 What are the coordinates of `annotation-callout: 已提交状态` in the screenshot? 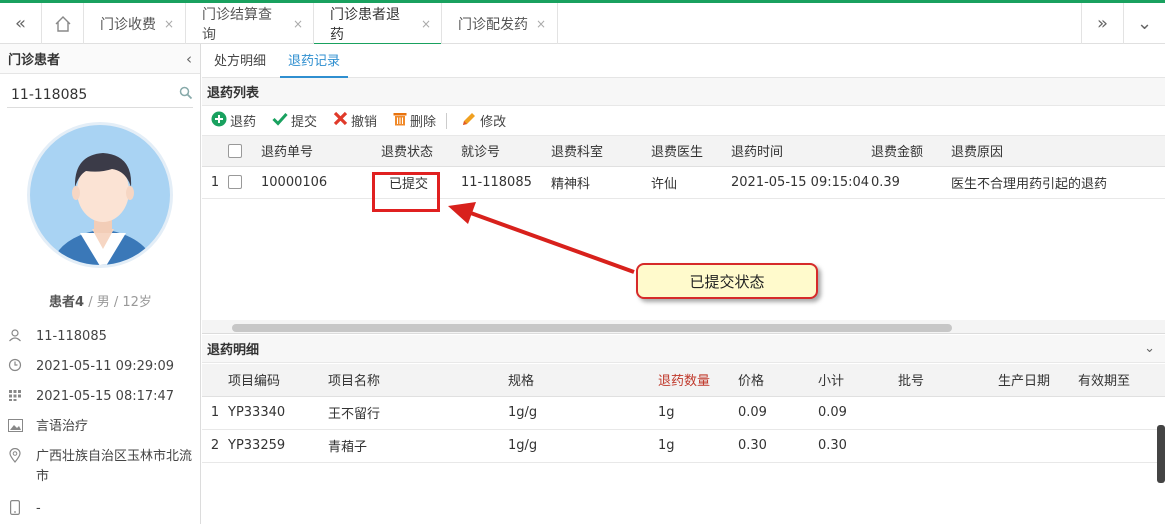 It's located at (727, 281).